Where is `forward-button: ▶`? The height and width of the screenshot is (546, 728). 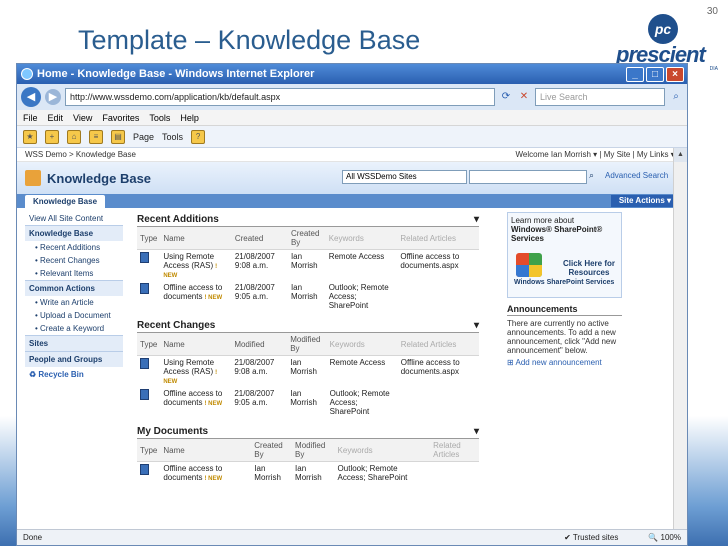
forward-button: ▶ is located at coordinates (53, 97).